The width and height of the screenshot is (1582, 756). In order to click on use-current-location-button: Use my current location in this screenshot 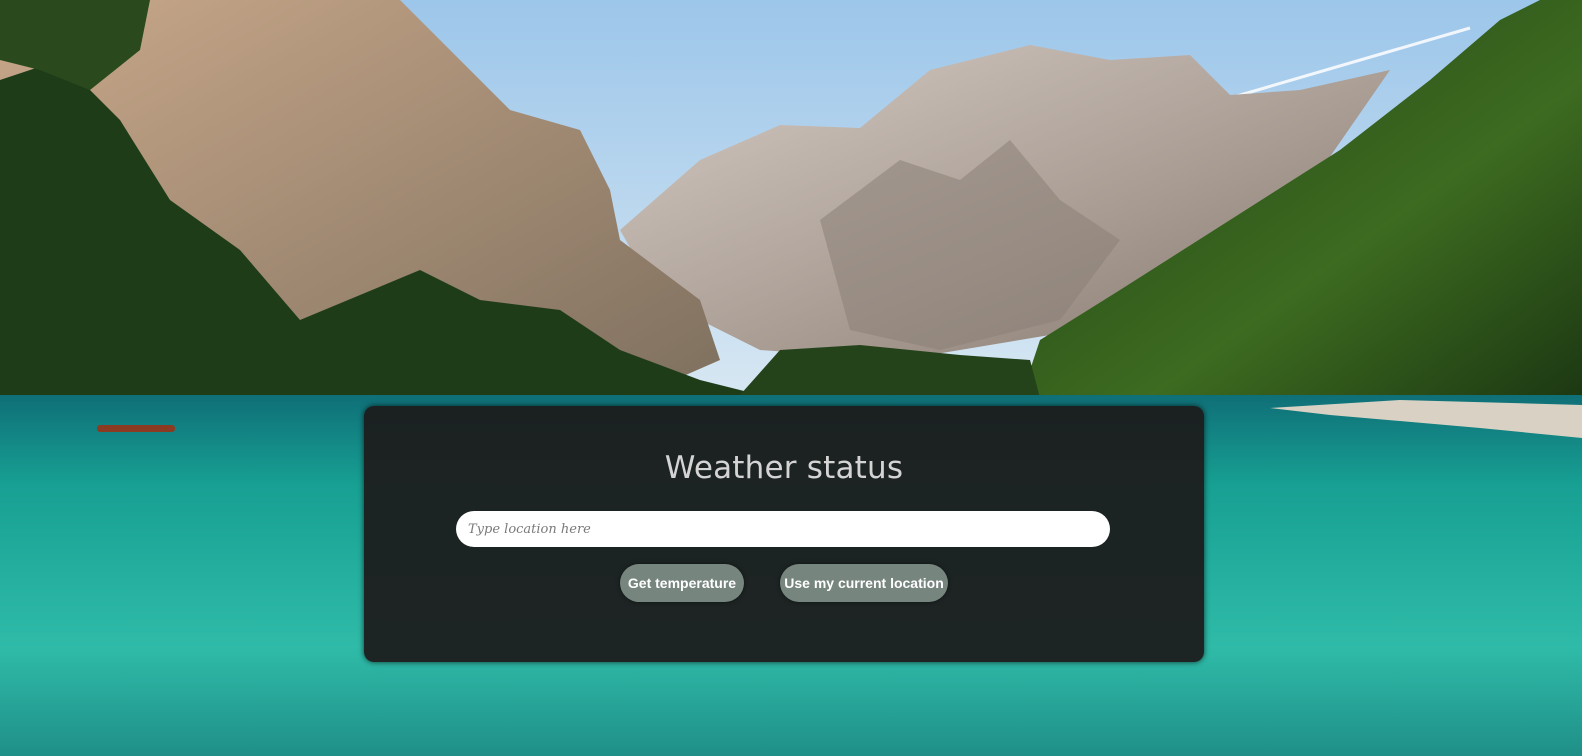, I will do `click(864, 583)`.